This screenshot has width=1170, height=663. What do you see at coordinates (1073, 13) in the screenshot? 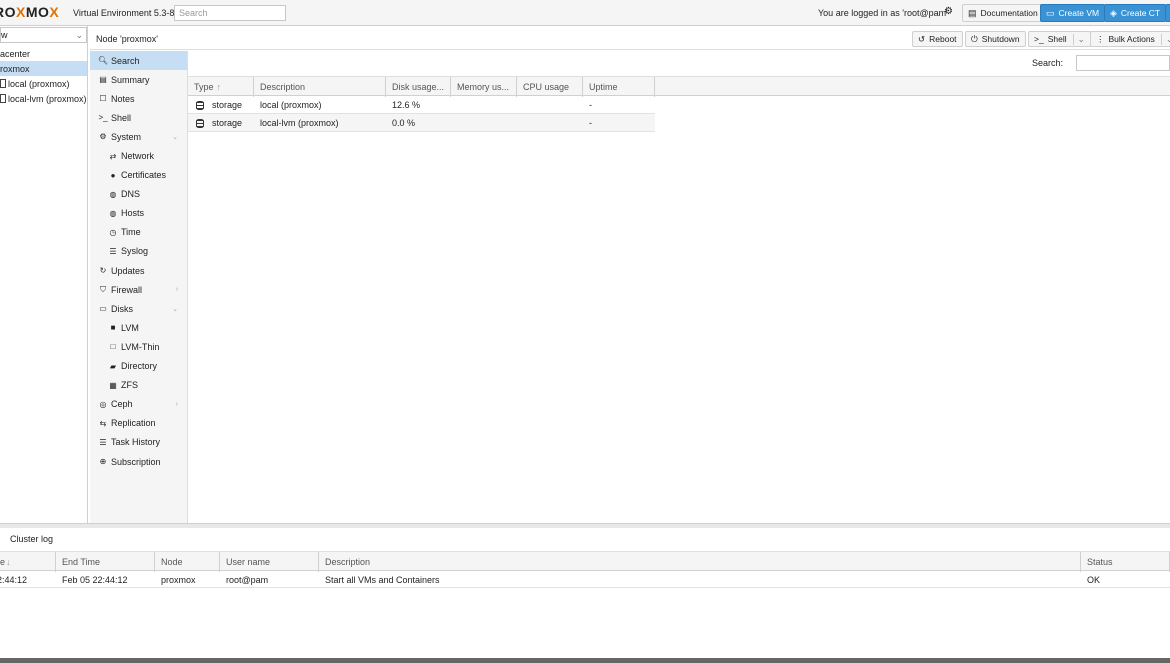
I see `create-vm-button: ▭ Create VM` at bounding box center [1073, 13].